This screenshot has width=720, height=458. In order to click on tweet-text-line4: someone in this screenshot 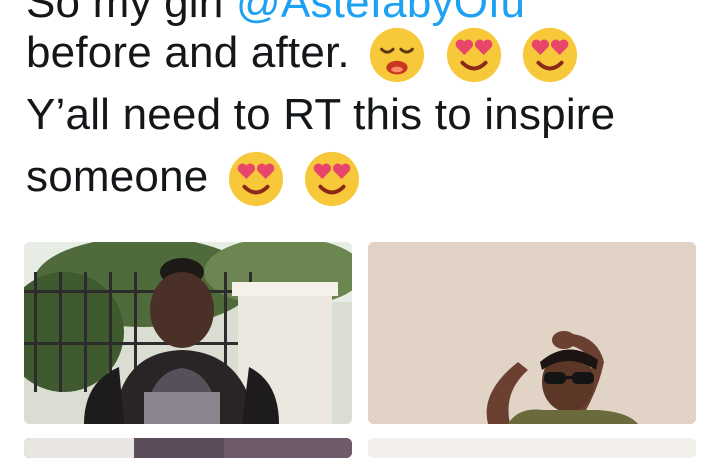, I will do `click(117, 176)`.